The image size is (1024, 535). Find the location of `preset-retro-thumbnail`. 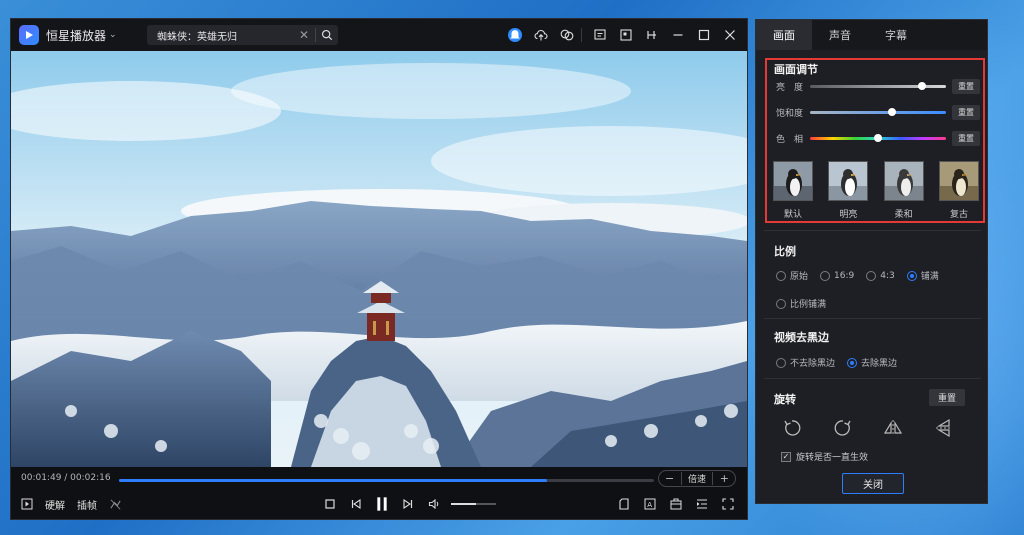

preset-retro-thumbnail is located at coordinates (958, 181).